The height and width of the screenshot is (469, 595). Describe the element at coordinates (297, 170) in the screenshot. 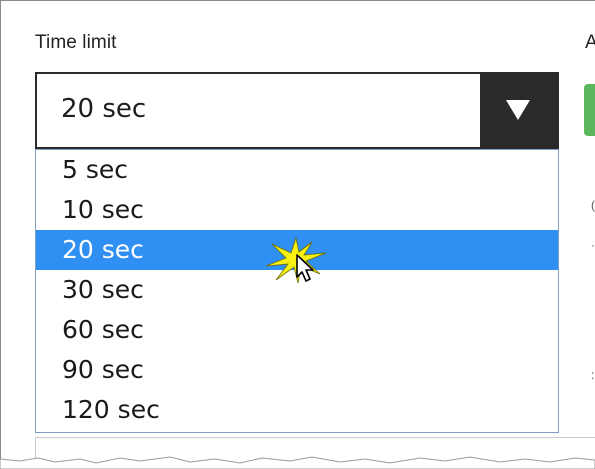

I see `option-5-sec: 5 sec` at that location.